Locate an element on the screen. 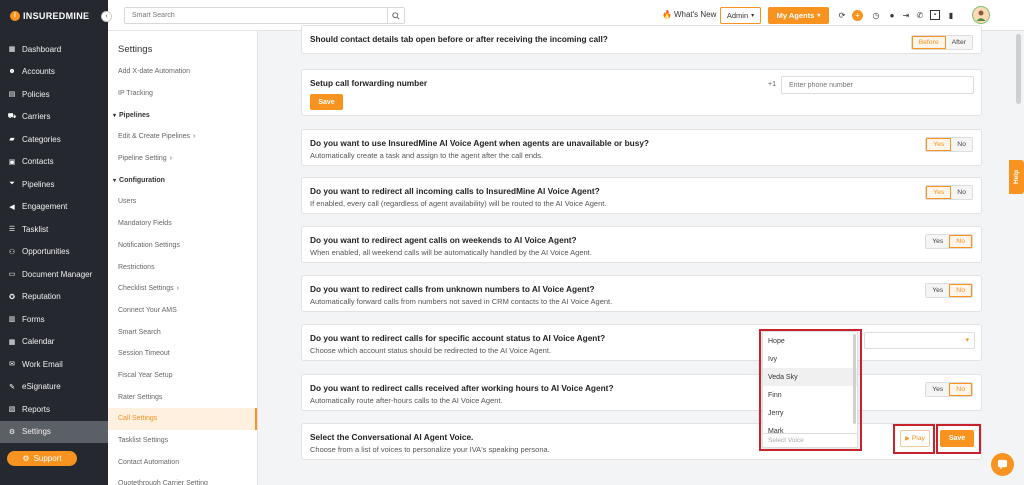 The image size is (1024, 485). submenu-item: Call Settings is located at coordinates (182, 419).